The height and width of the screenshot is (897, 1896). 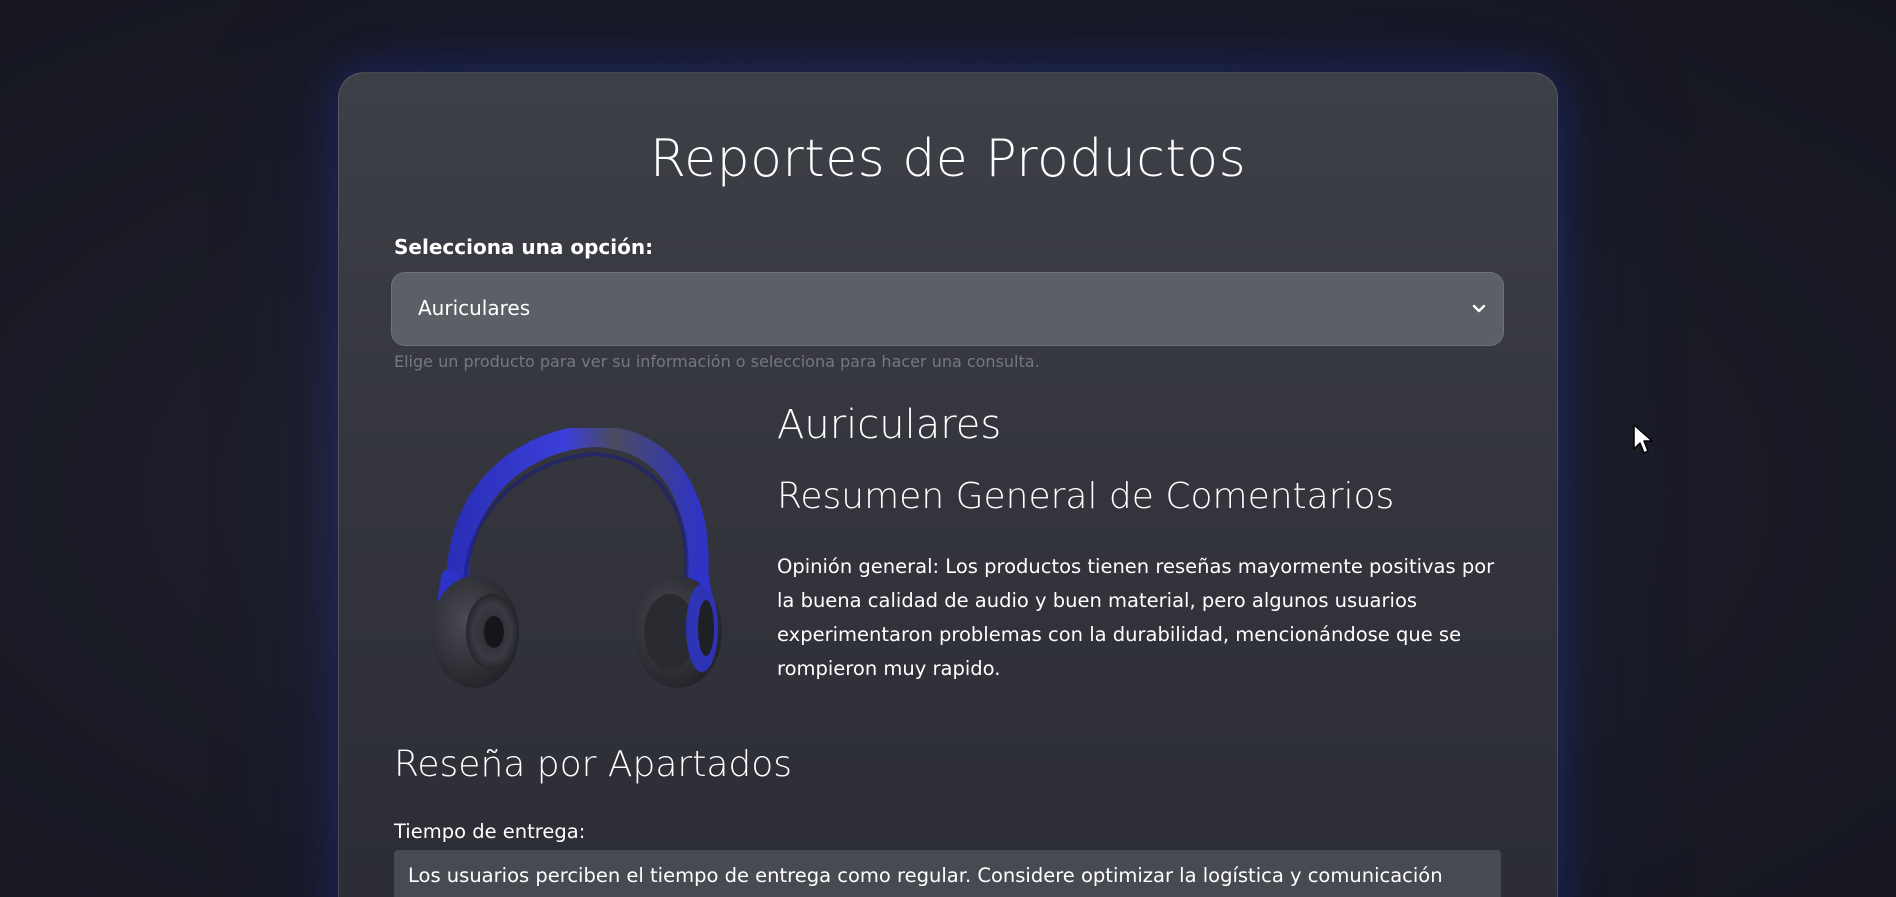 What do you see at coordinates (947, 309) in the screenshot?
I see `product-select: Auriculares` at bounding box center [947, 309].